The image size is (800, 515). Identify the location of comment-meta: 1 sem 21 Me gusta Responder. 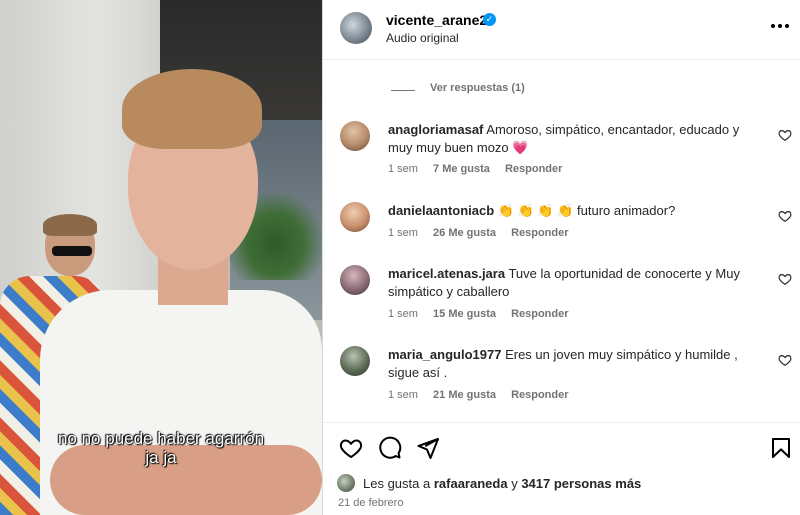
(484, 395).